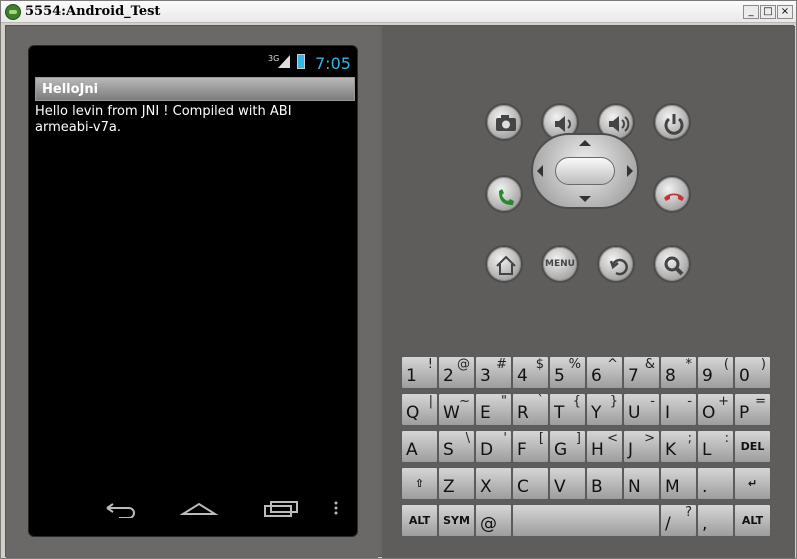 The width and height of the screenshot is (797, 559). I want to click on dpad, so click(585, 171).